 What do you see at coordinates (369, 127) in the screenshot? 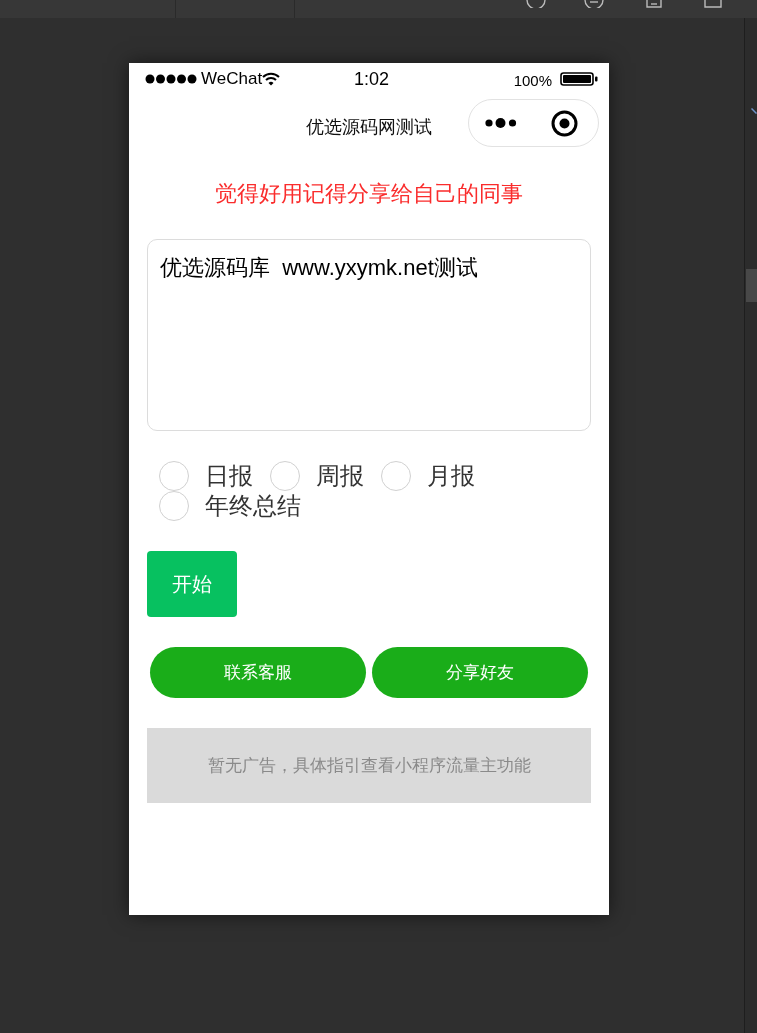
I see `nav-title: 优选源码网测试` at bounding box center [369, 127].